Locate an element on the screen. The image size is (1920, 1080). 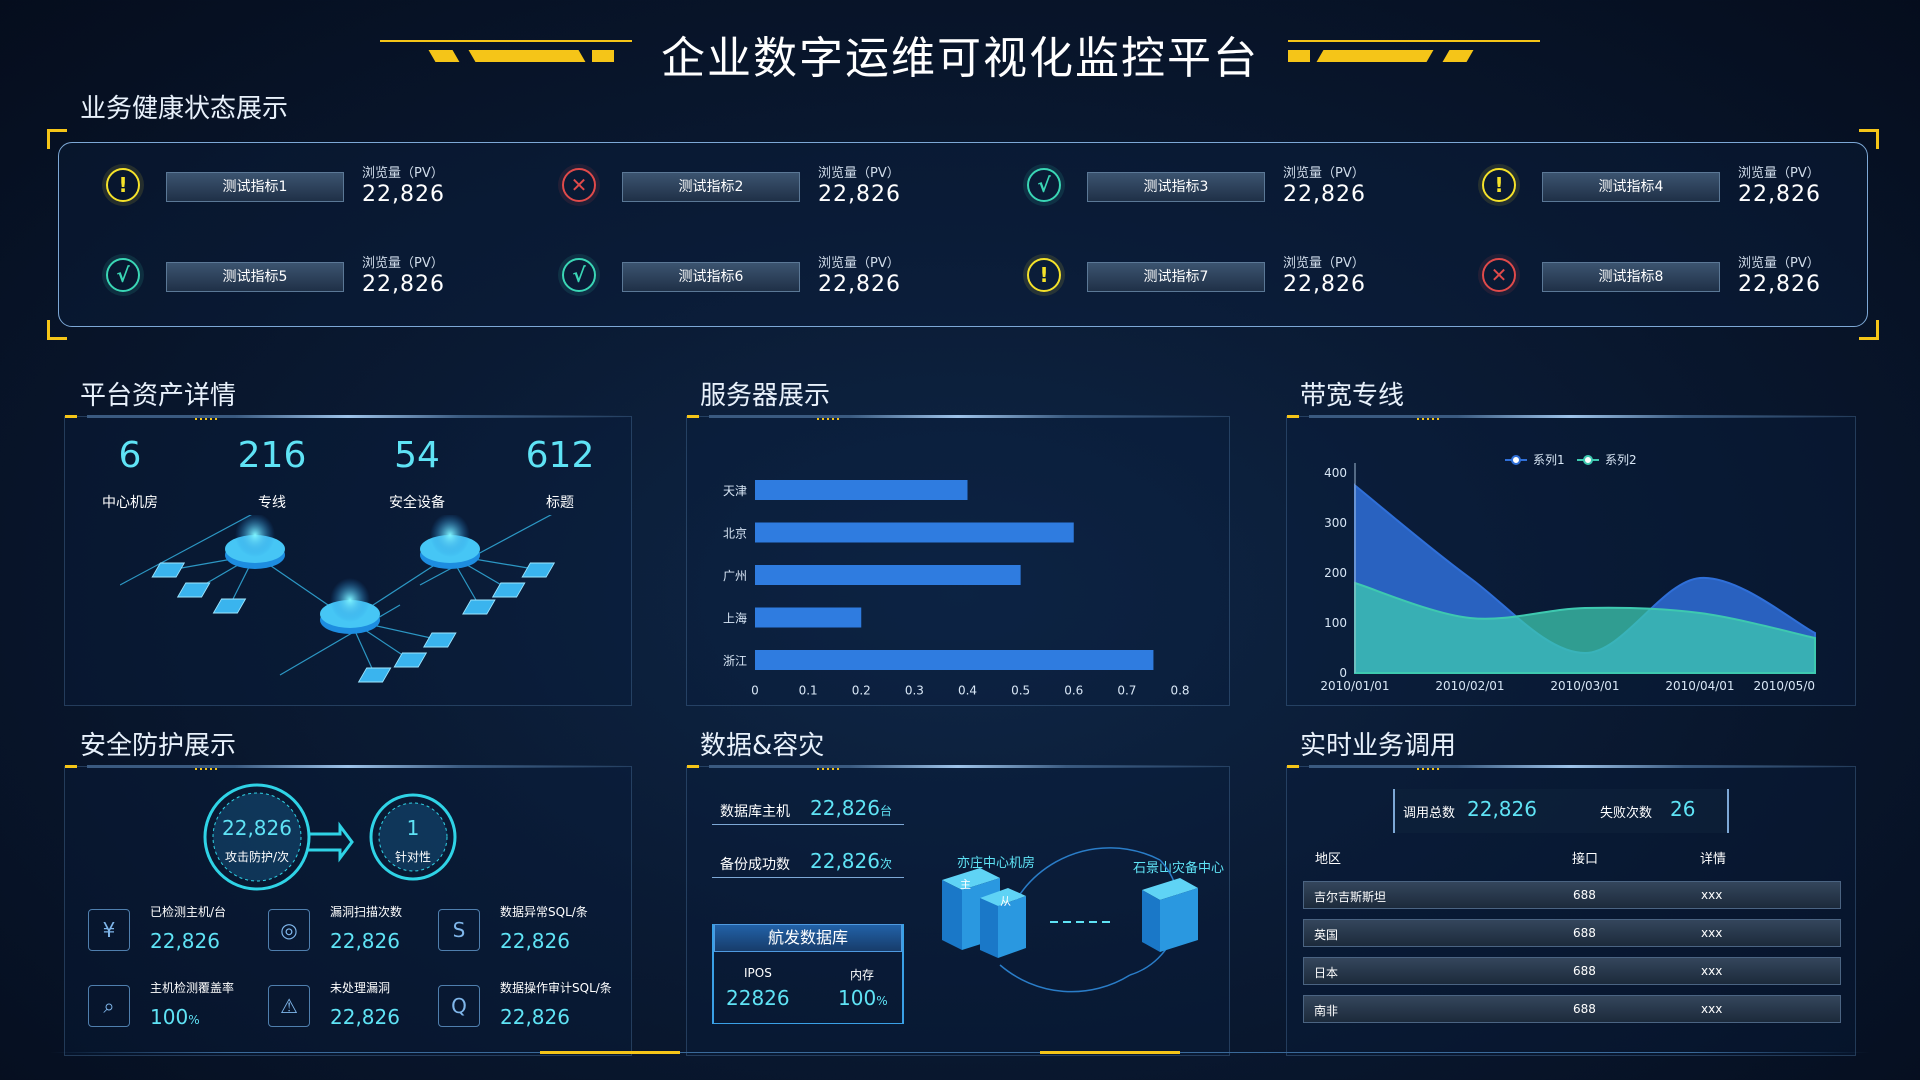
x-tick-label: 2010/01/01 is located at coordinates (1354, 686).